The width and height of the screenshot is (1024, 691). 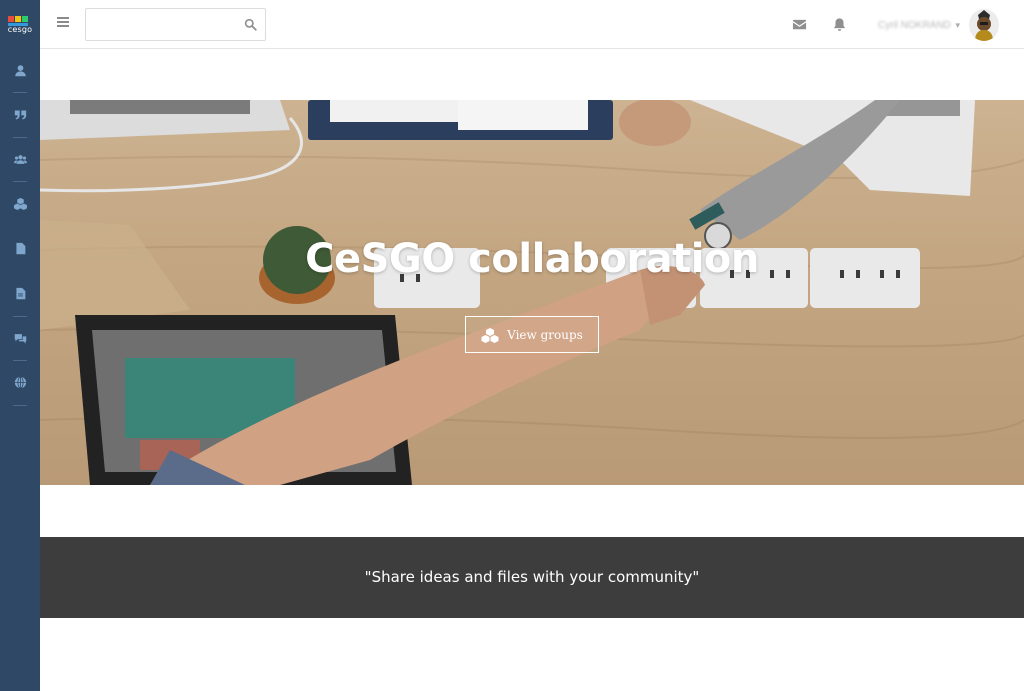 I want to click on sidebar-item-groups, so click(x=20, y=203).